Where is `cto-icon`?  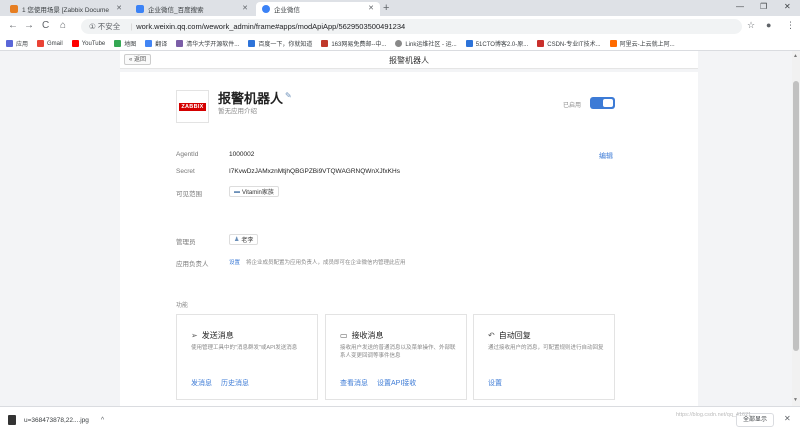
cto-icon is located at coordinates (469, 43).